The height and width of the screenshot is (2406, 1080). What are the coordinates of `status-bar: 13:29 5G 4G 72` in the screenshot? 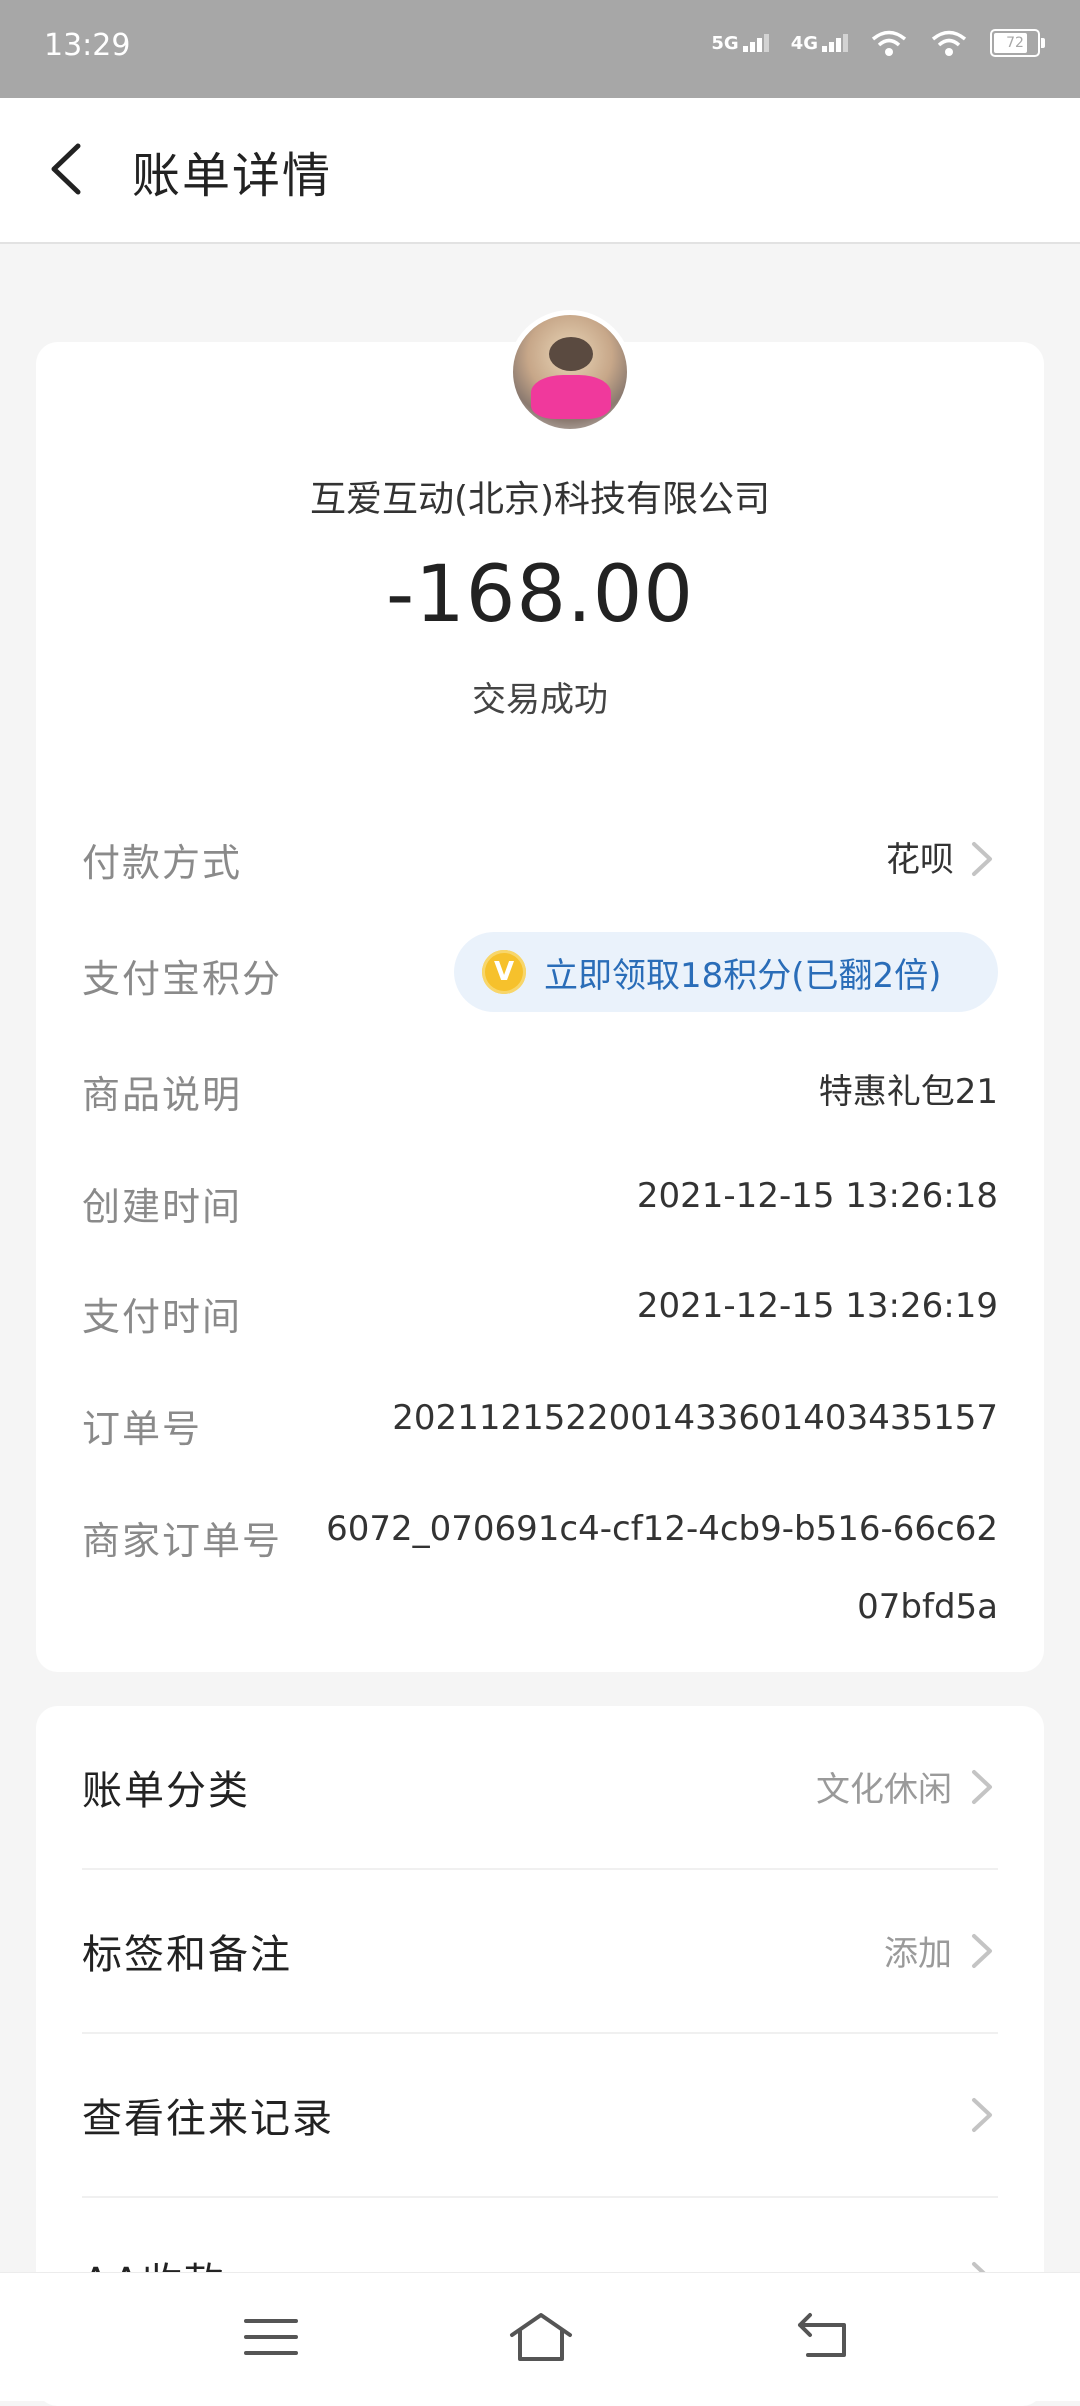 It's located at (540, 49).